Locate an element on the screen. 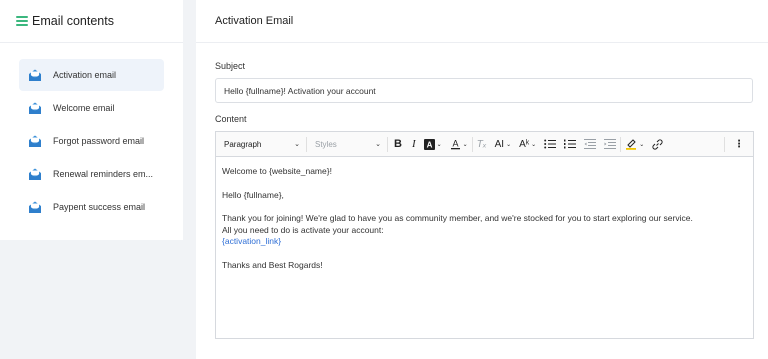 This screenshot has width=768, height=359. font-color-button: A ⌄ is located at coordinates (459, 144).